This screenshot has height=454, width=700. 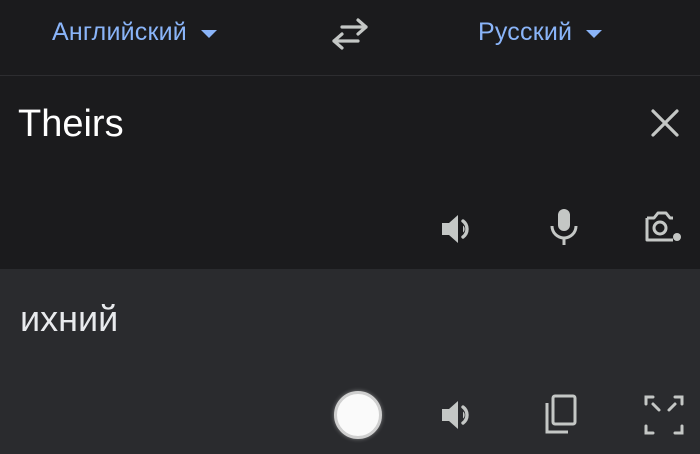 What do you see at coordinates (525, 31) in the screenshot?
I see `target-language-label: Русский` at bounding box center [525, 31].